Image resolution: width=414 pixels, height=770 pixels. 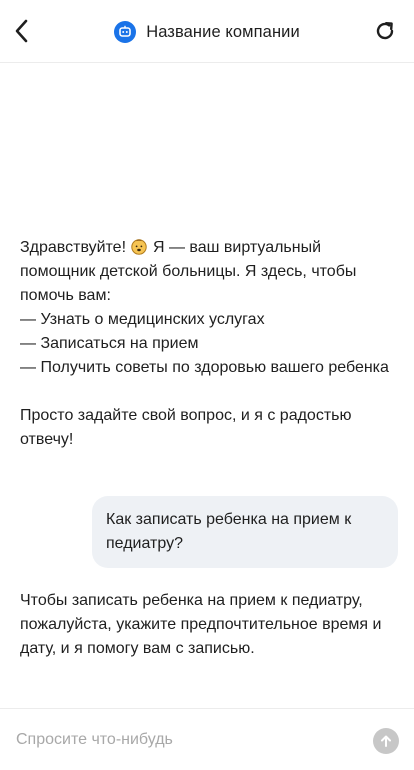 I want to click on refresh-icon, so click(x=385, y=31).